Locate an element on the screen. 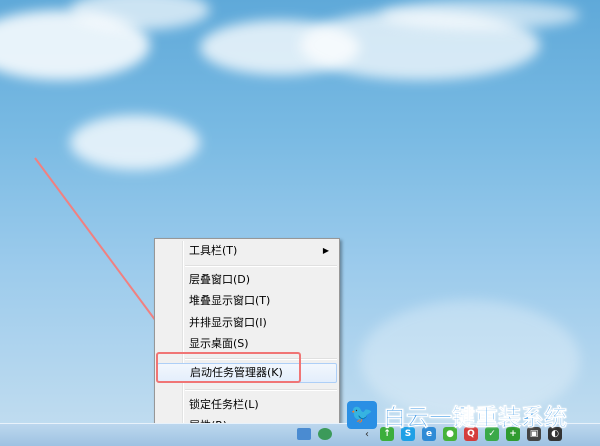 The width and height of the screenshot is (600, 446). menu-item-label: 显示桌面(S) is located at coordinates (219, 343).